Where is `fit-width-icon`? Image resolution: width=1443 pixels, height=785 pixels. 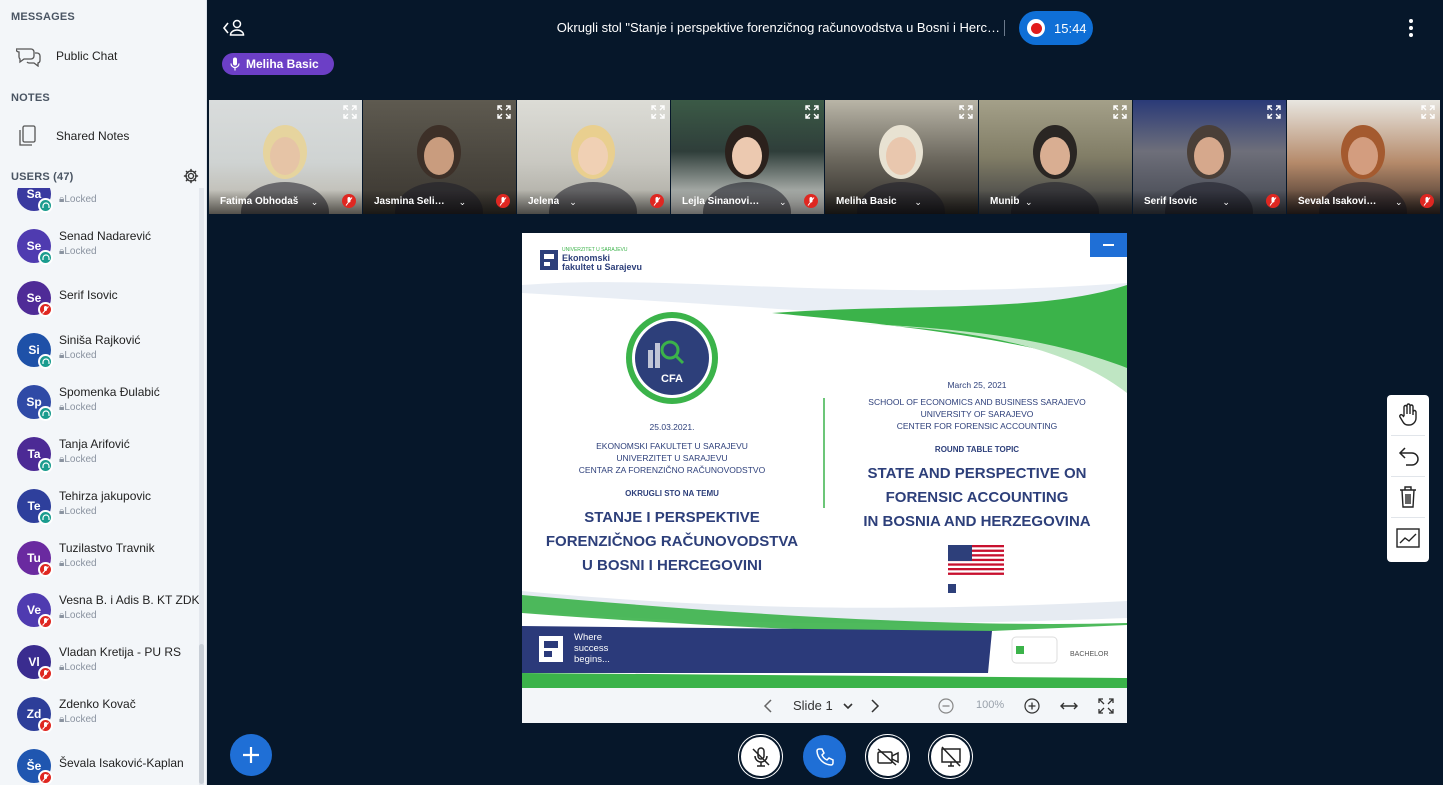 fit-width-icon is located at coordinates (1069, 706).